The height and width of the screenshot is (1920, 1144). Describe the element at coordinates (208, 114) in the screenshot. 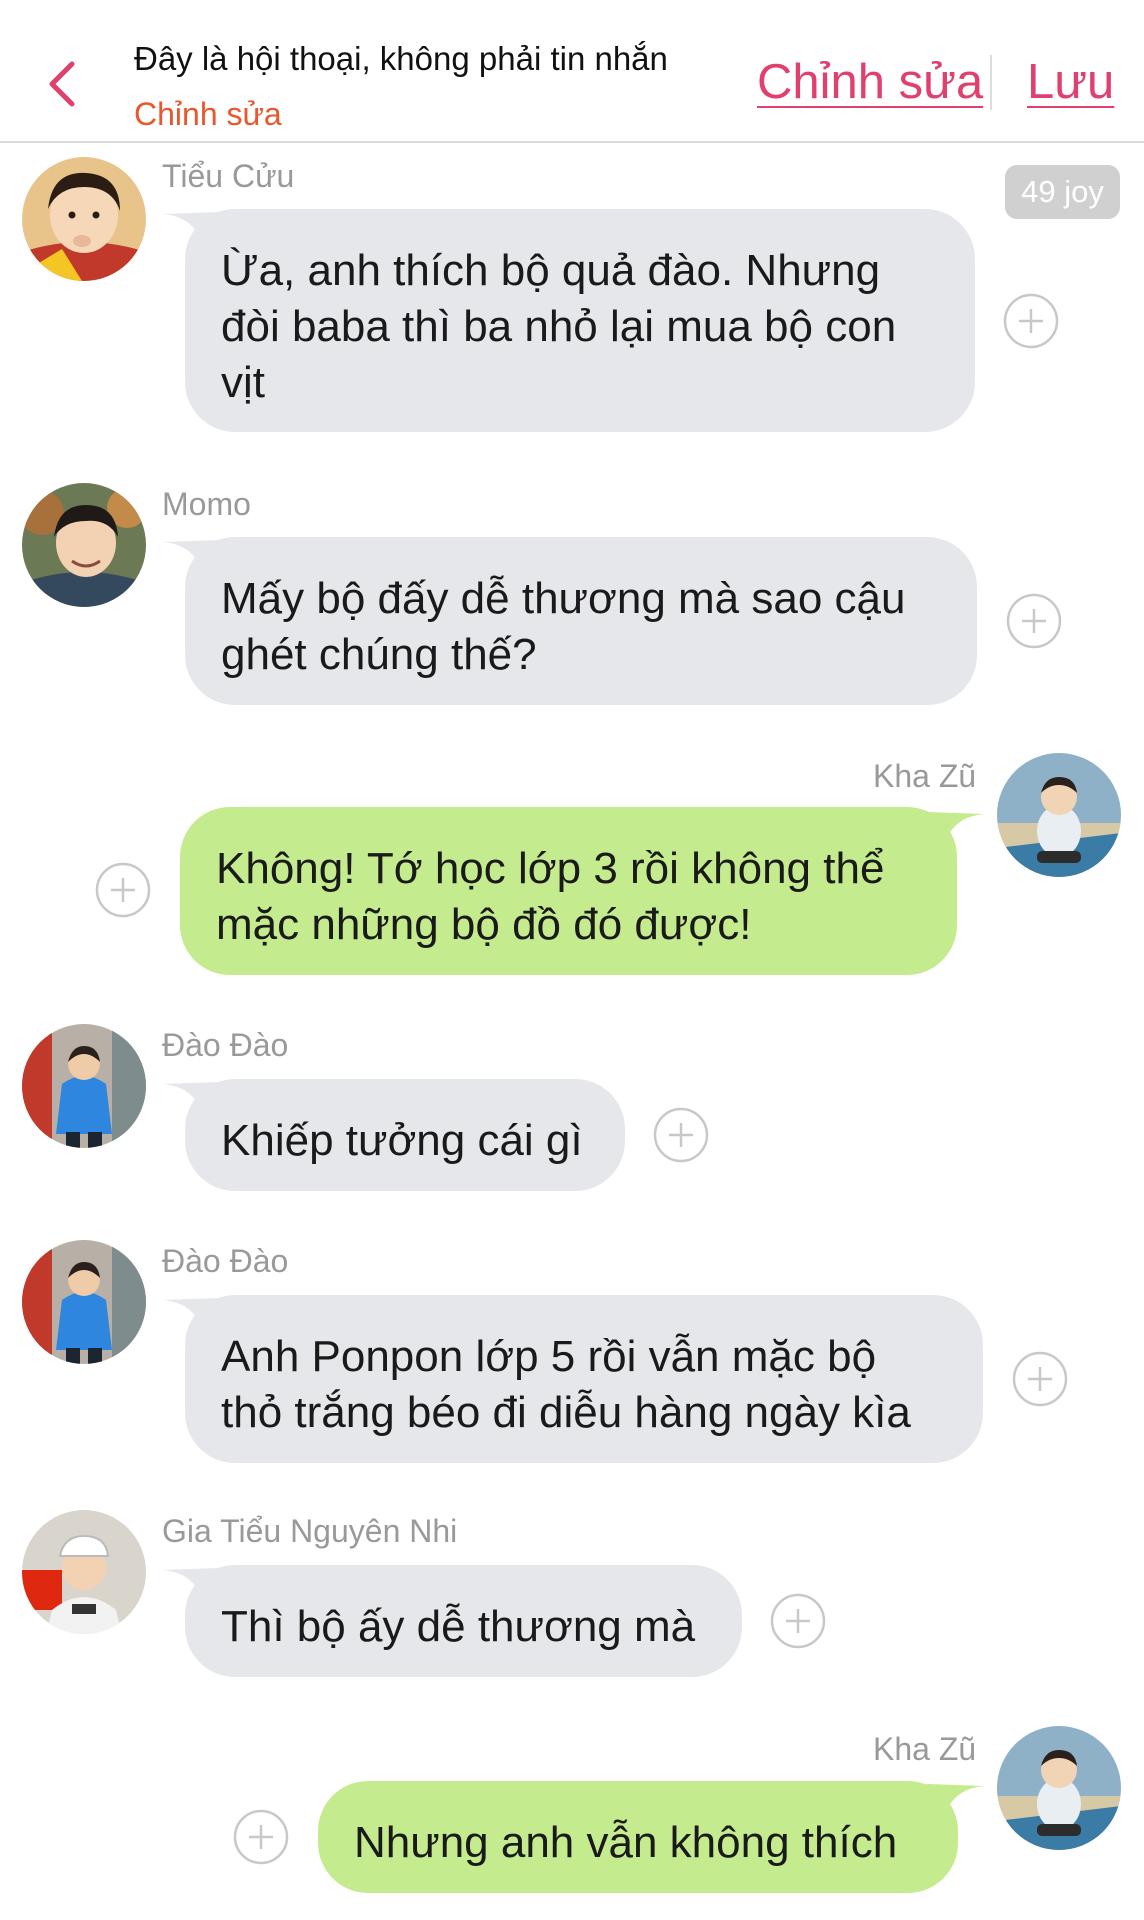

I see `page-subtitle: Chỉnh sửa` at that location.